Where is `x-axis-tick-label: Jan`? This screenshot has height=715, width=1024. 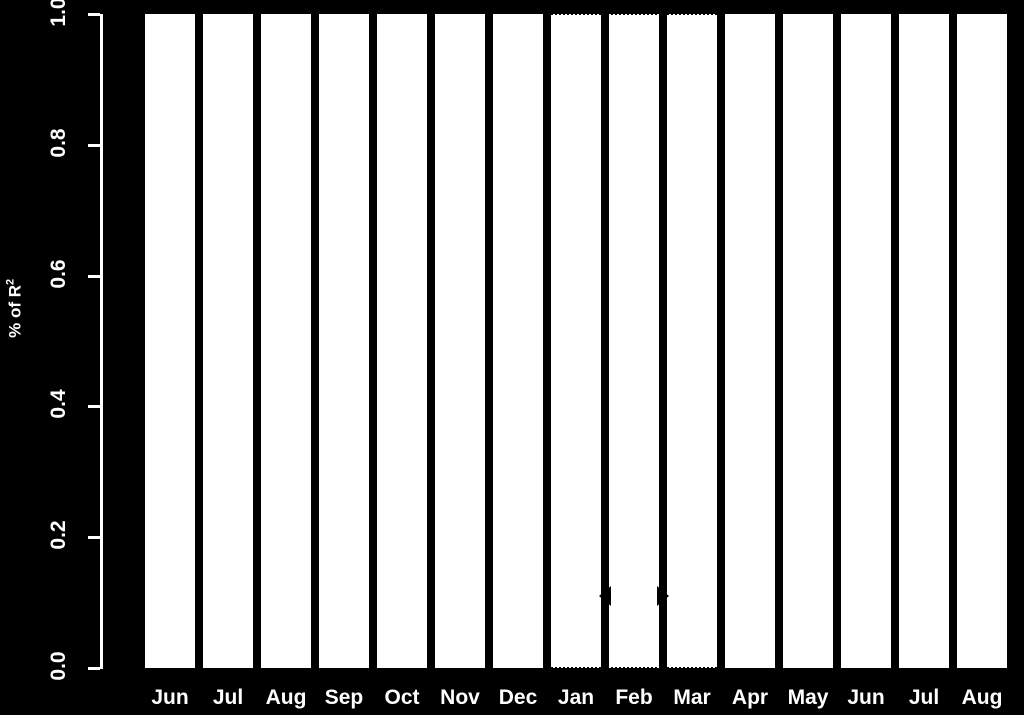
x-axis-tick-label: Jan is located at coordinates (576, 697).